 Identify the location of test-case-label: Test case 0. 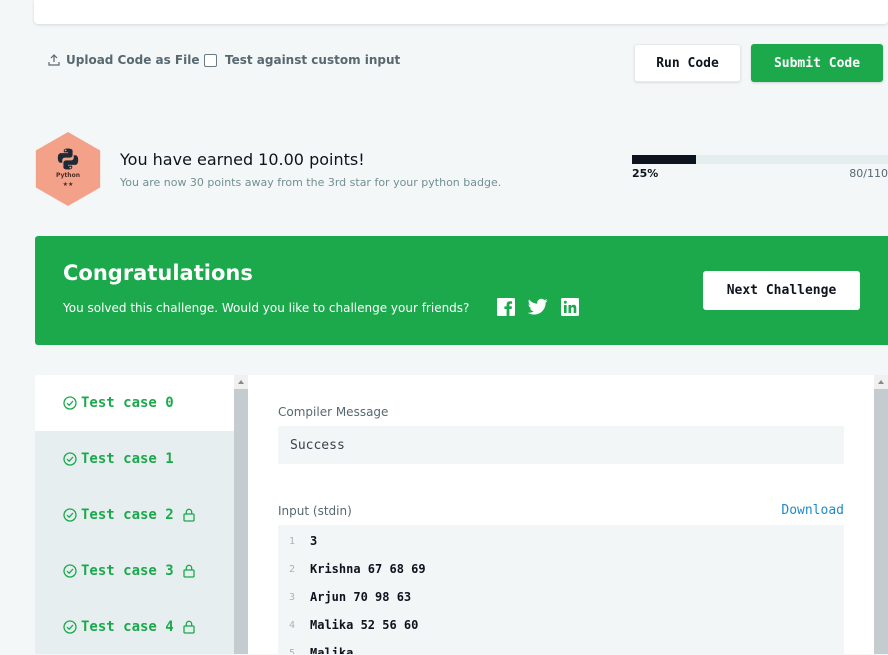
(127, 403).